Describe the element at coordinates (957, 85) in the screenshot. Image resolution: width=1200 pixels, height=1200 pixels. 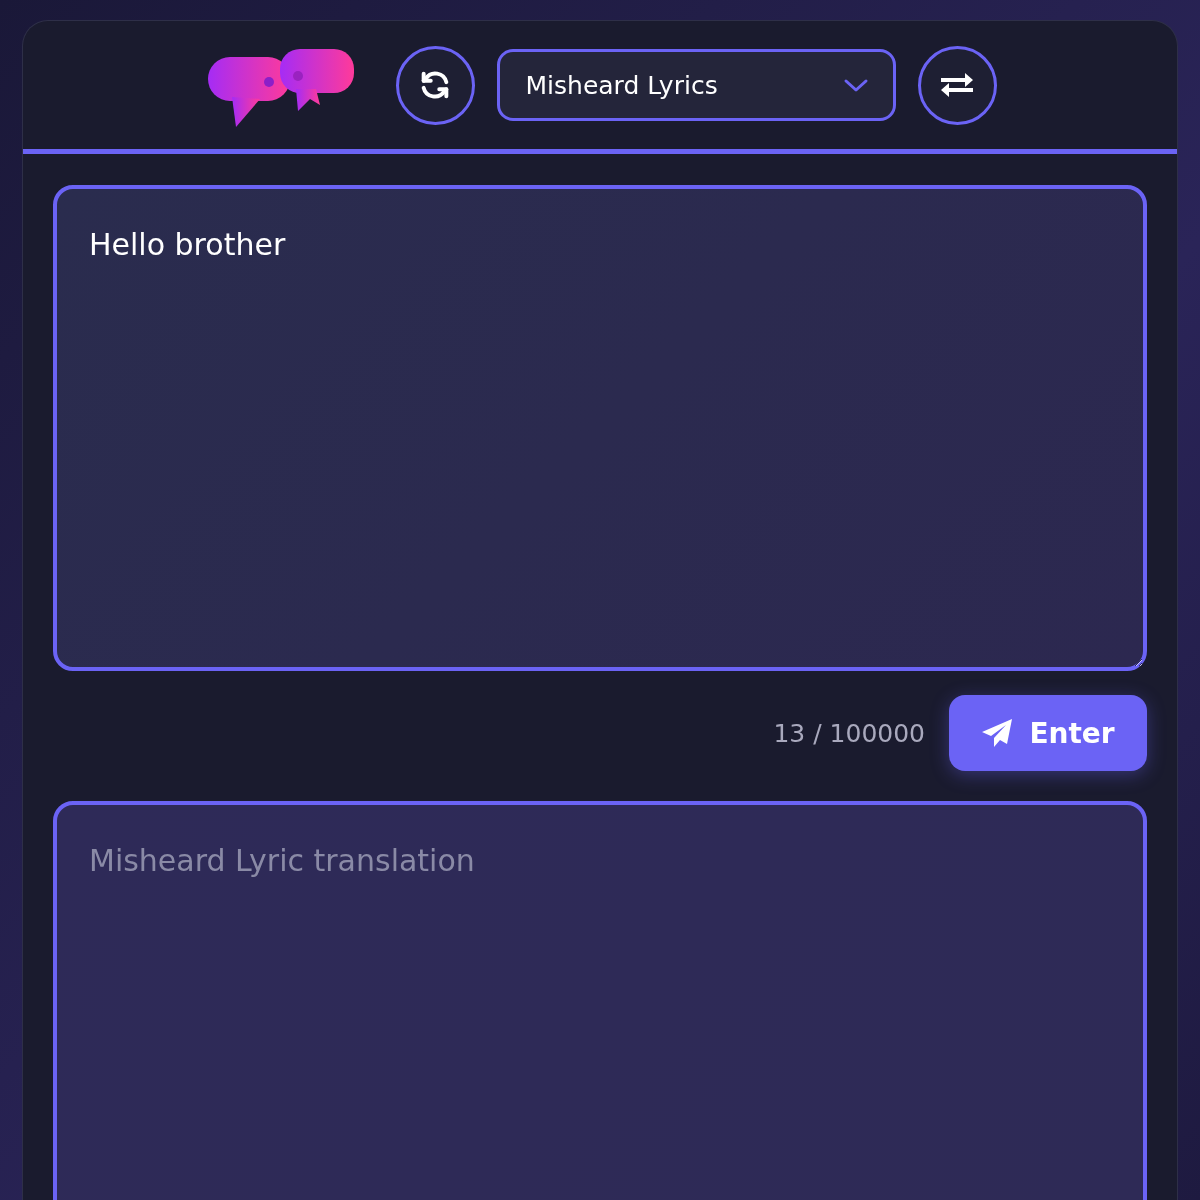
I see `swap-arrows-icon` at that location.